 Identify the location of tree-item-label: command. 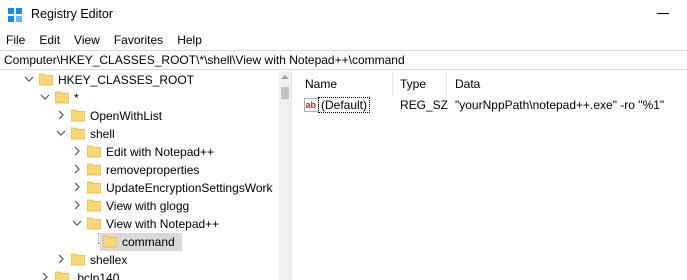
(148, 242).